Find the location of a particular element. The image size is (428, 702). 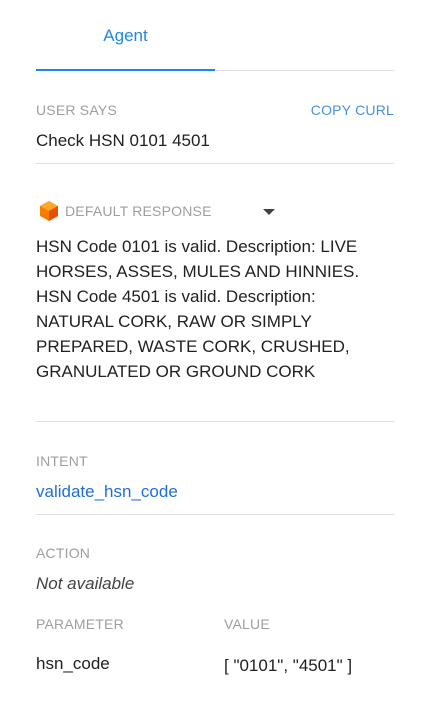

value-column-header: VALUE is located at coordinates (247, 624).